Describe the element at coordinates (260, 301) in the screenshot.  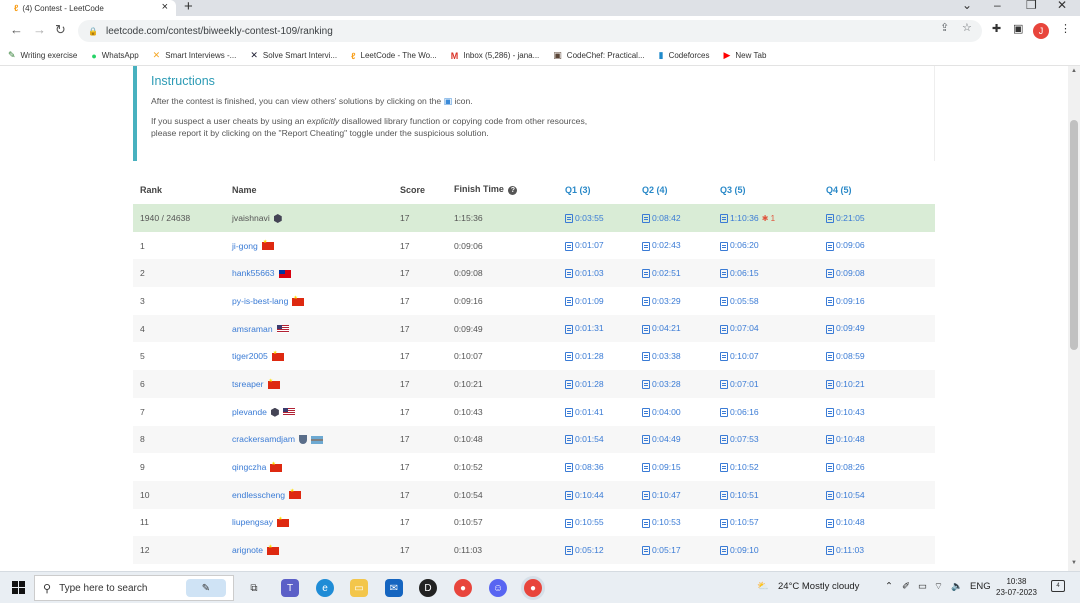
I see `user-name-link: py-is-best-lang` at that location.